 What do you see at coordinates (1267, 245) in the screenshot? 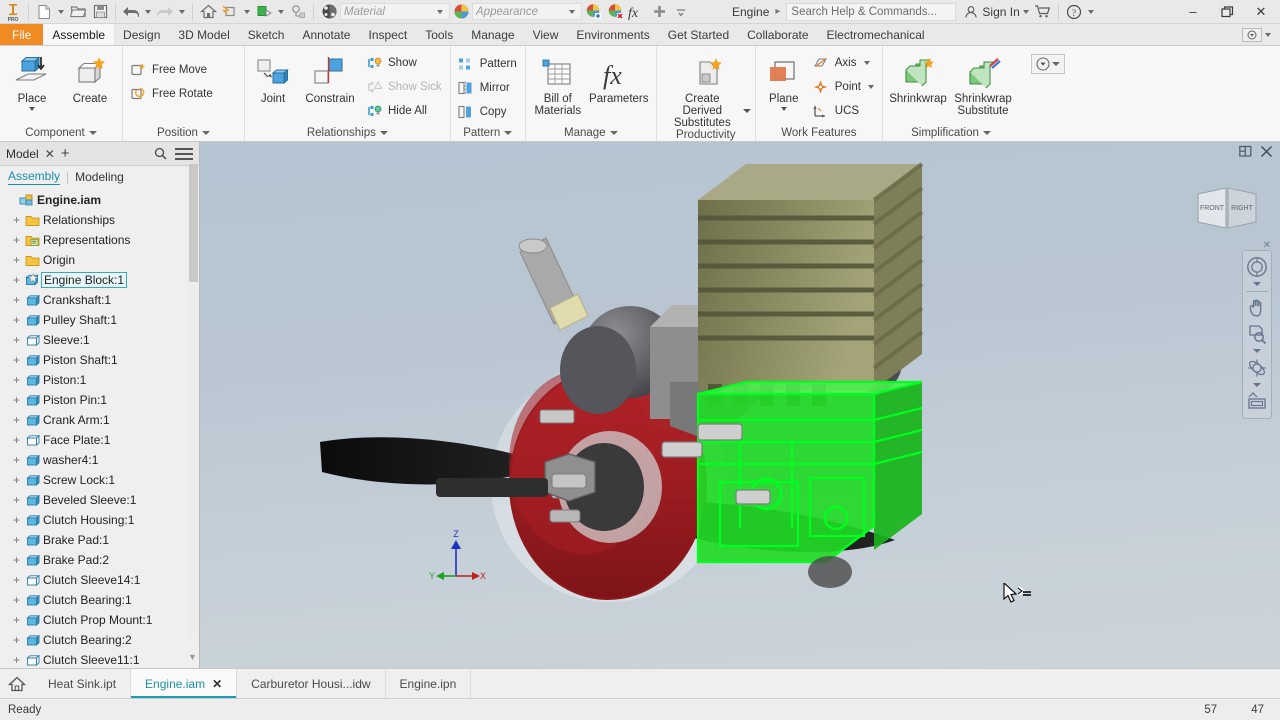
I see `close-icon: ✕` at bounding box center [1267, 245].